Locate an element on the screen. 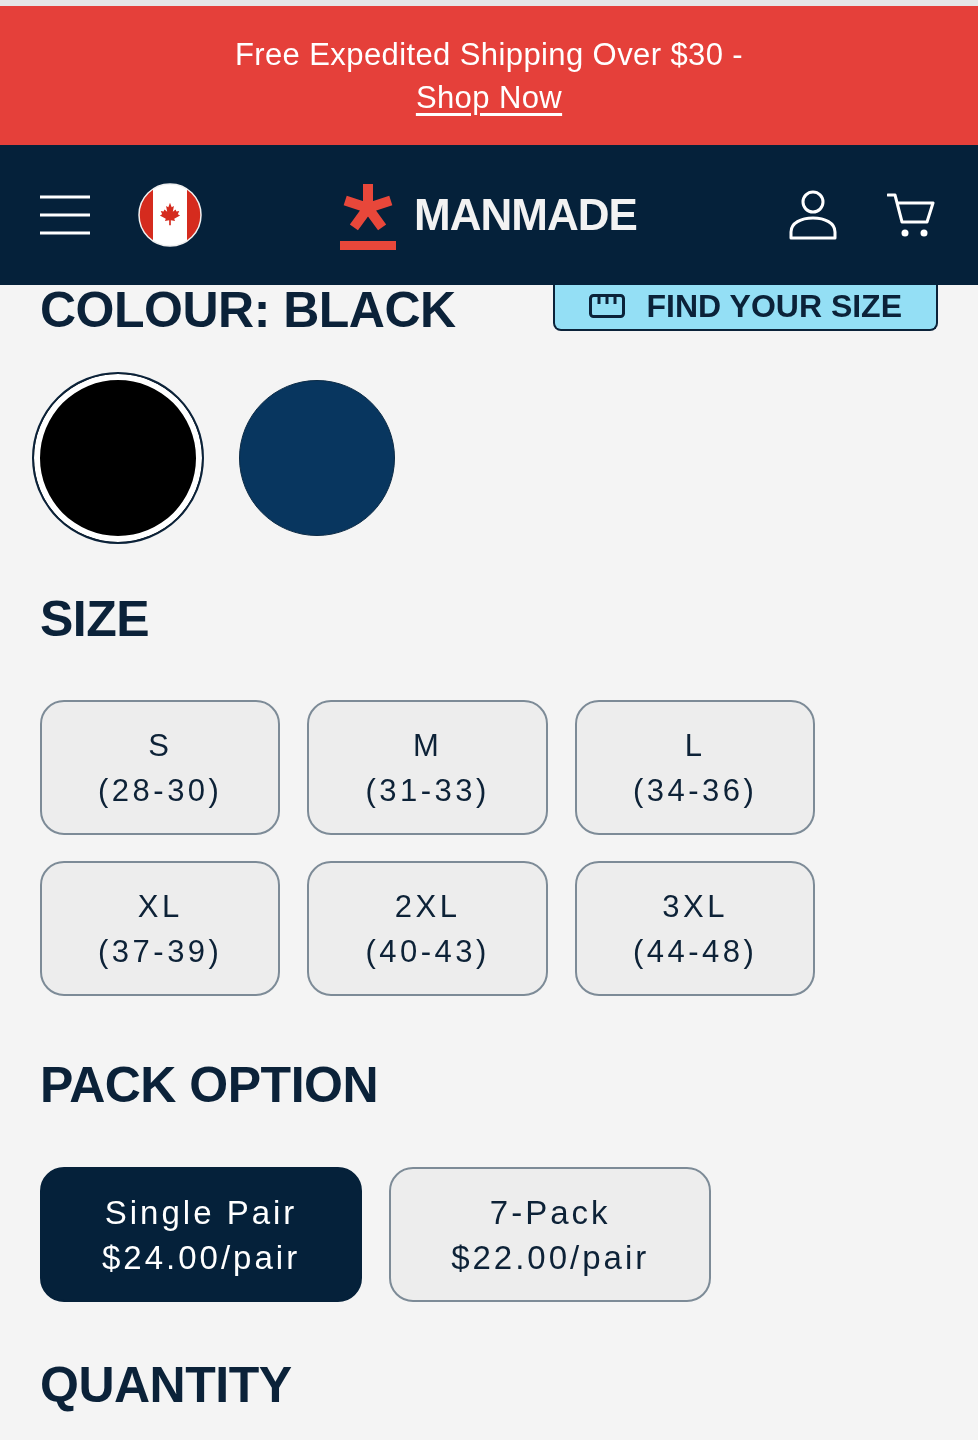 The width and height of the screenshot is (978, 1440). find-your-size-button: FIND YOUR SIZE is located at coordinates (745, 308).